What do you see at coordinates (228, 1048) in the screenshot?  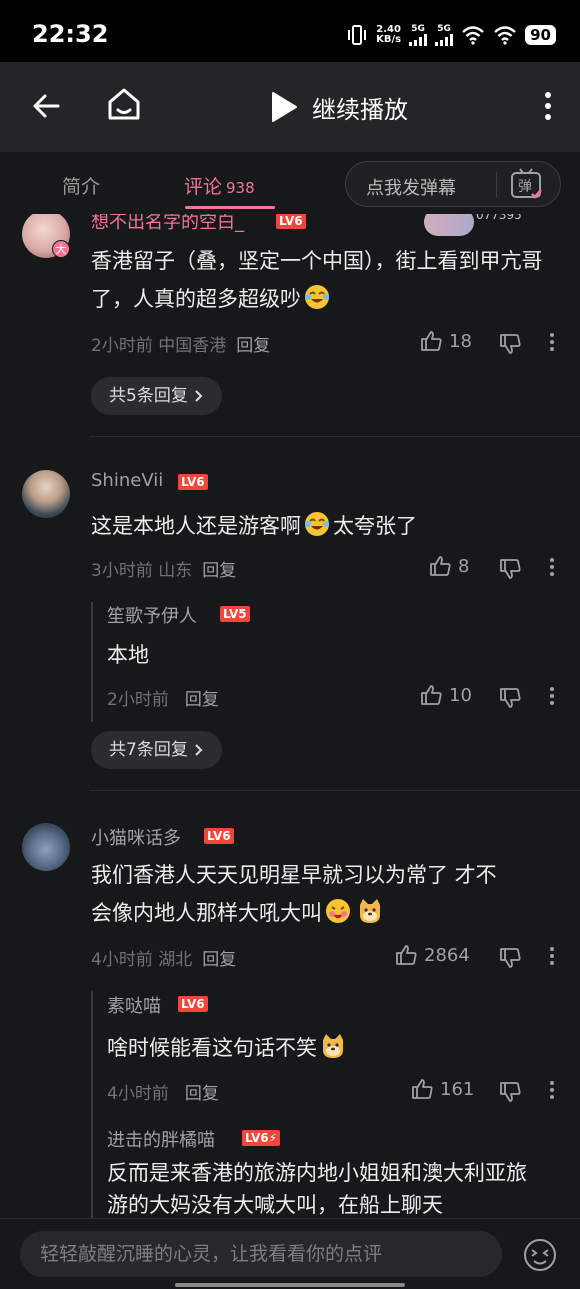 I see `reply-text: 啥时候能看这句话不笑` at bounding box center [228, 1048].